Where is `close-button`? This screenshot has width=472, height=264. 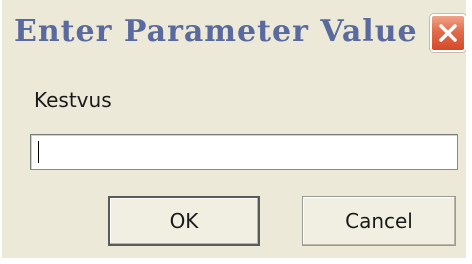 close-button is located at coordinates (448, 33).